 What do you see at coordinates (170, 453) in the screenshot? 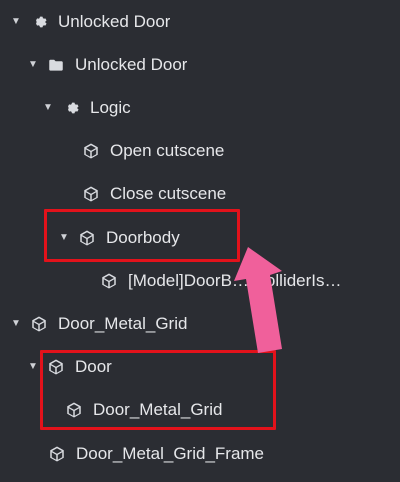
I see `tree-item-label: Door_Metal_Grid_Frame` at bounding box center [170, 453].